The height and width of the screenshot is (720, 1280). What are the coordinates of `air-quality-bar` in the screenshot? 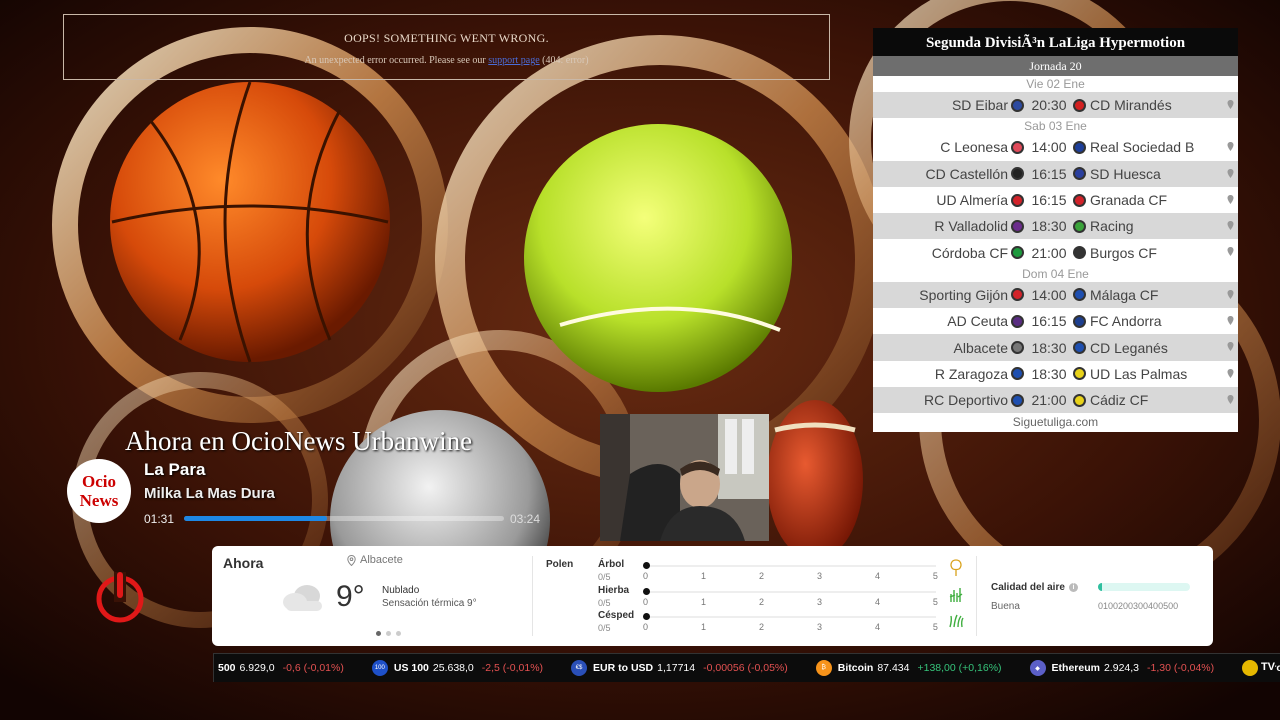 It's located at (1144, 587).